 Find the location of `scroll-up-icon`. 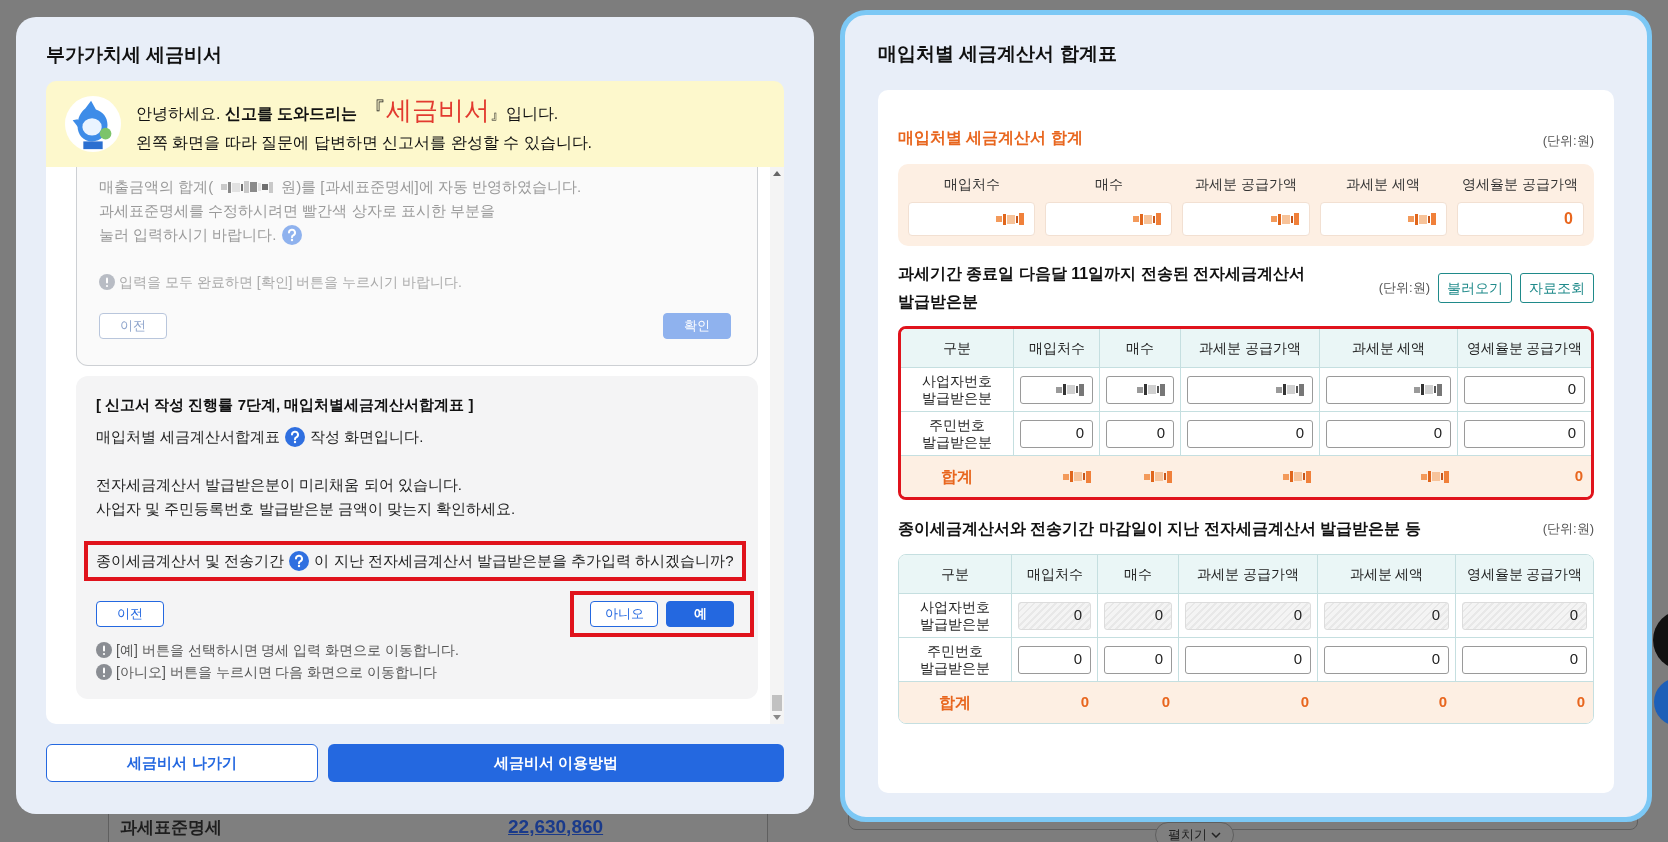

scroll-up-icon is located at coordinates (777, 173).